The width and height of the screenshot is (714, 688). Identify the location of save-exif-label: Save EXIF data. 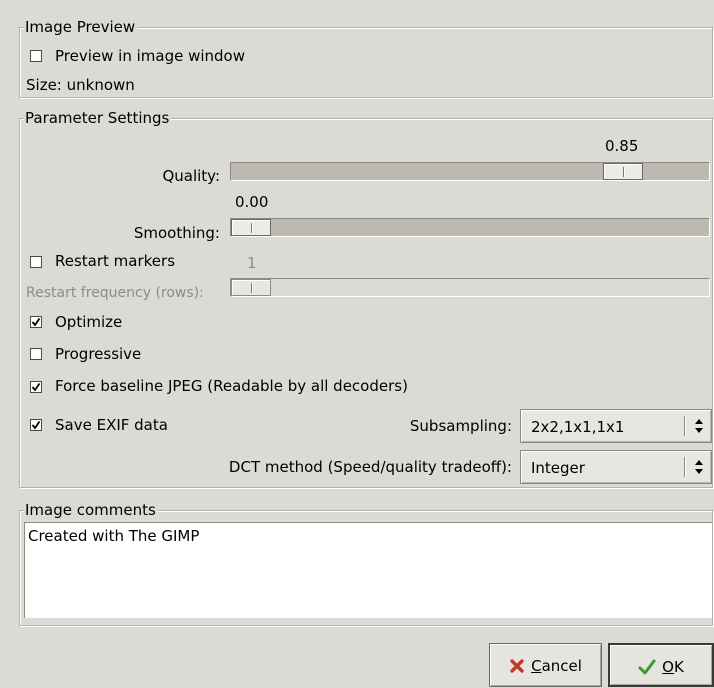
(111, 425).